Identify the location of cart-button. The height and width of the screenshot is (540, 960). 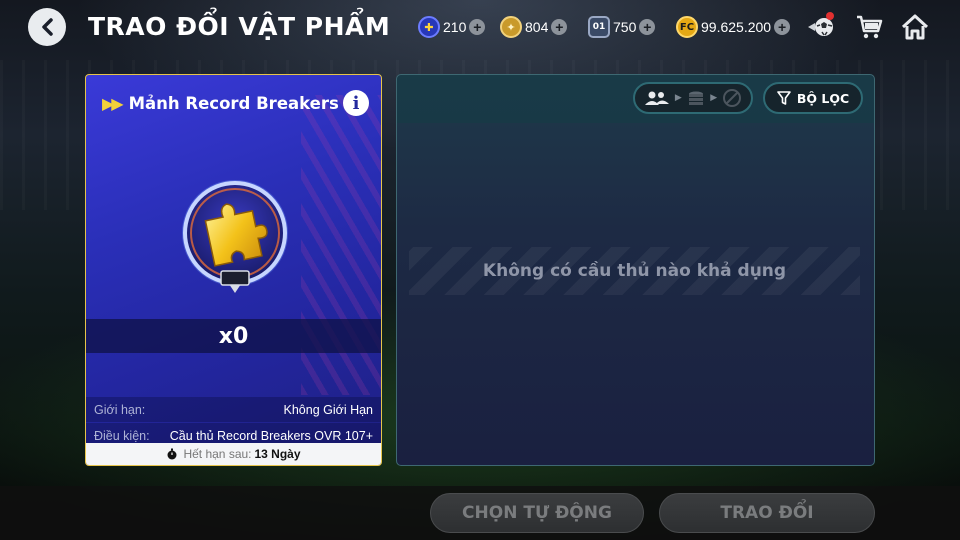
(869, 27).